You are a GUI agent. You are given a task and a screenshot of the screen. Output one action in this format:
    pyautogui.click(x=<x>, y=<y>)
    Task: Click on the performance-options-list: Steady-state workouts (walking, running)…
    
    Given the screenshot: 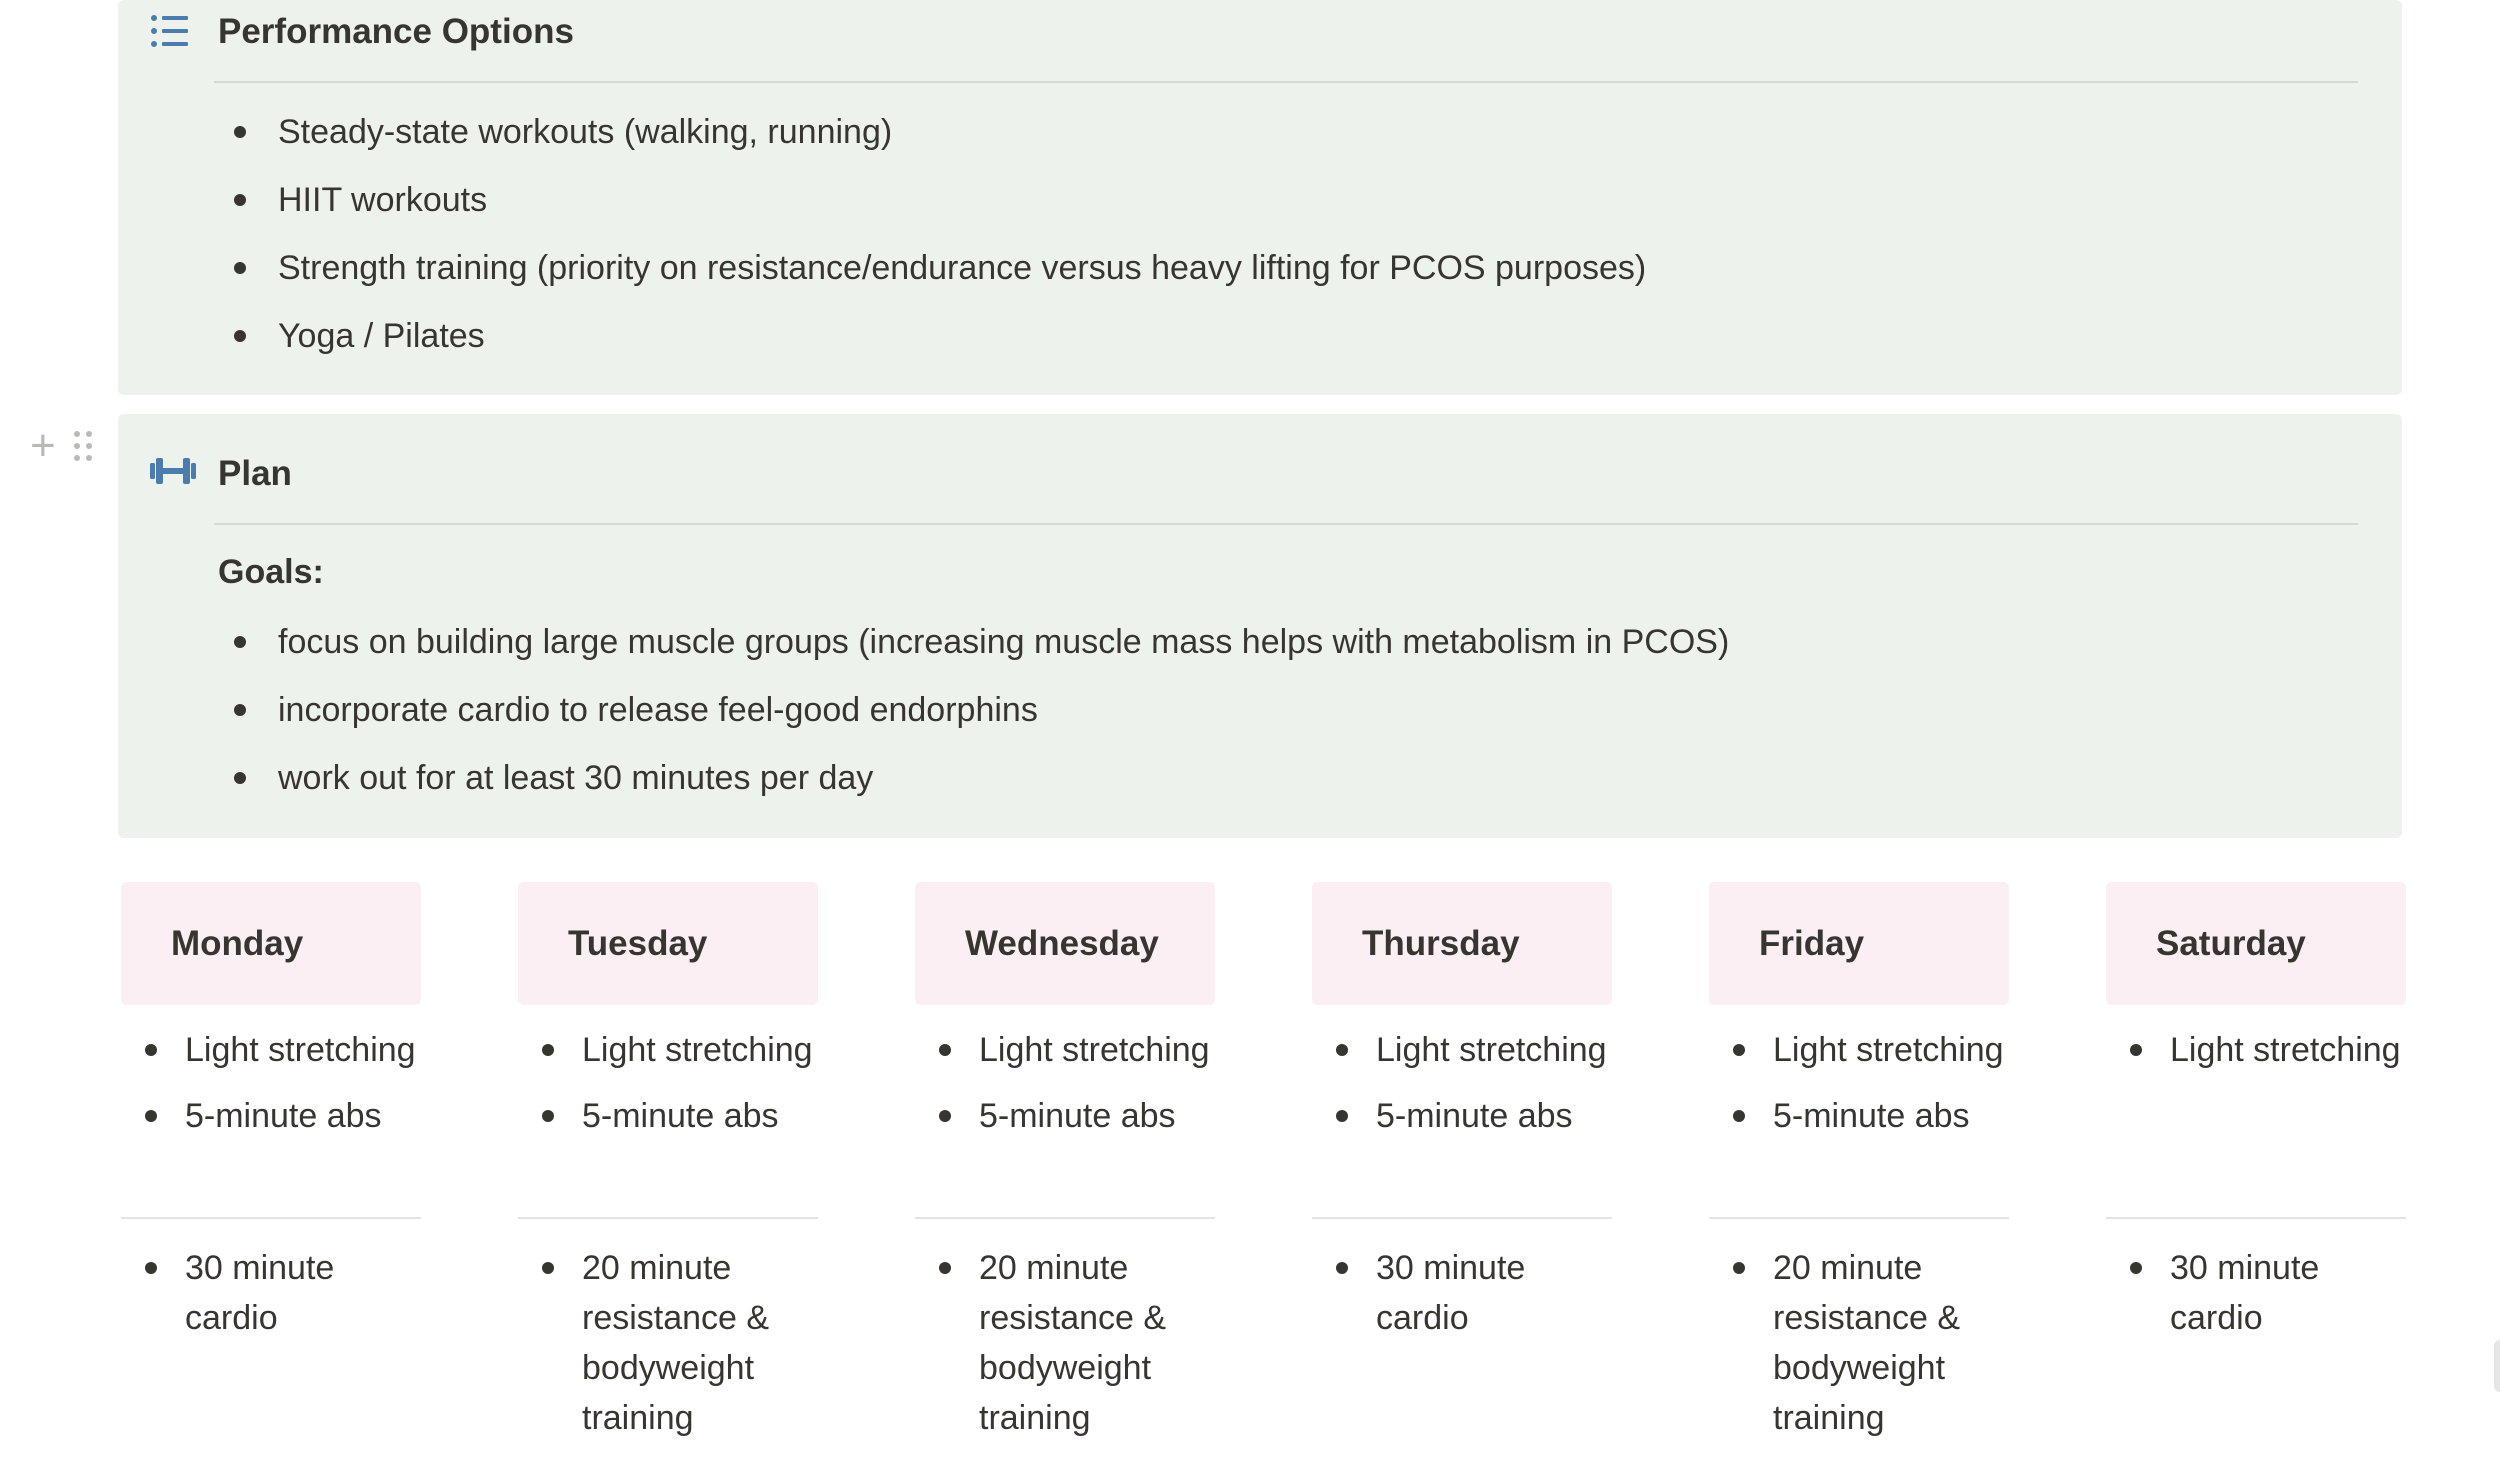 What is the action you would take?
    pyautogui.click(x=940, y=248)
    